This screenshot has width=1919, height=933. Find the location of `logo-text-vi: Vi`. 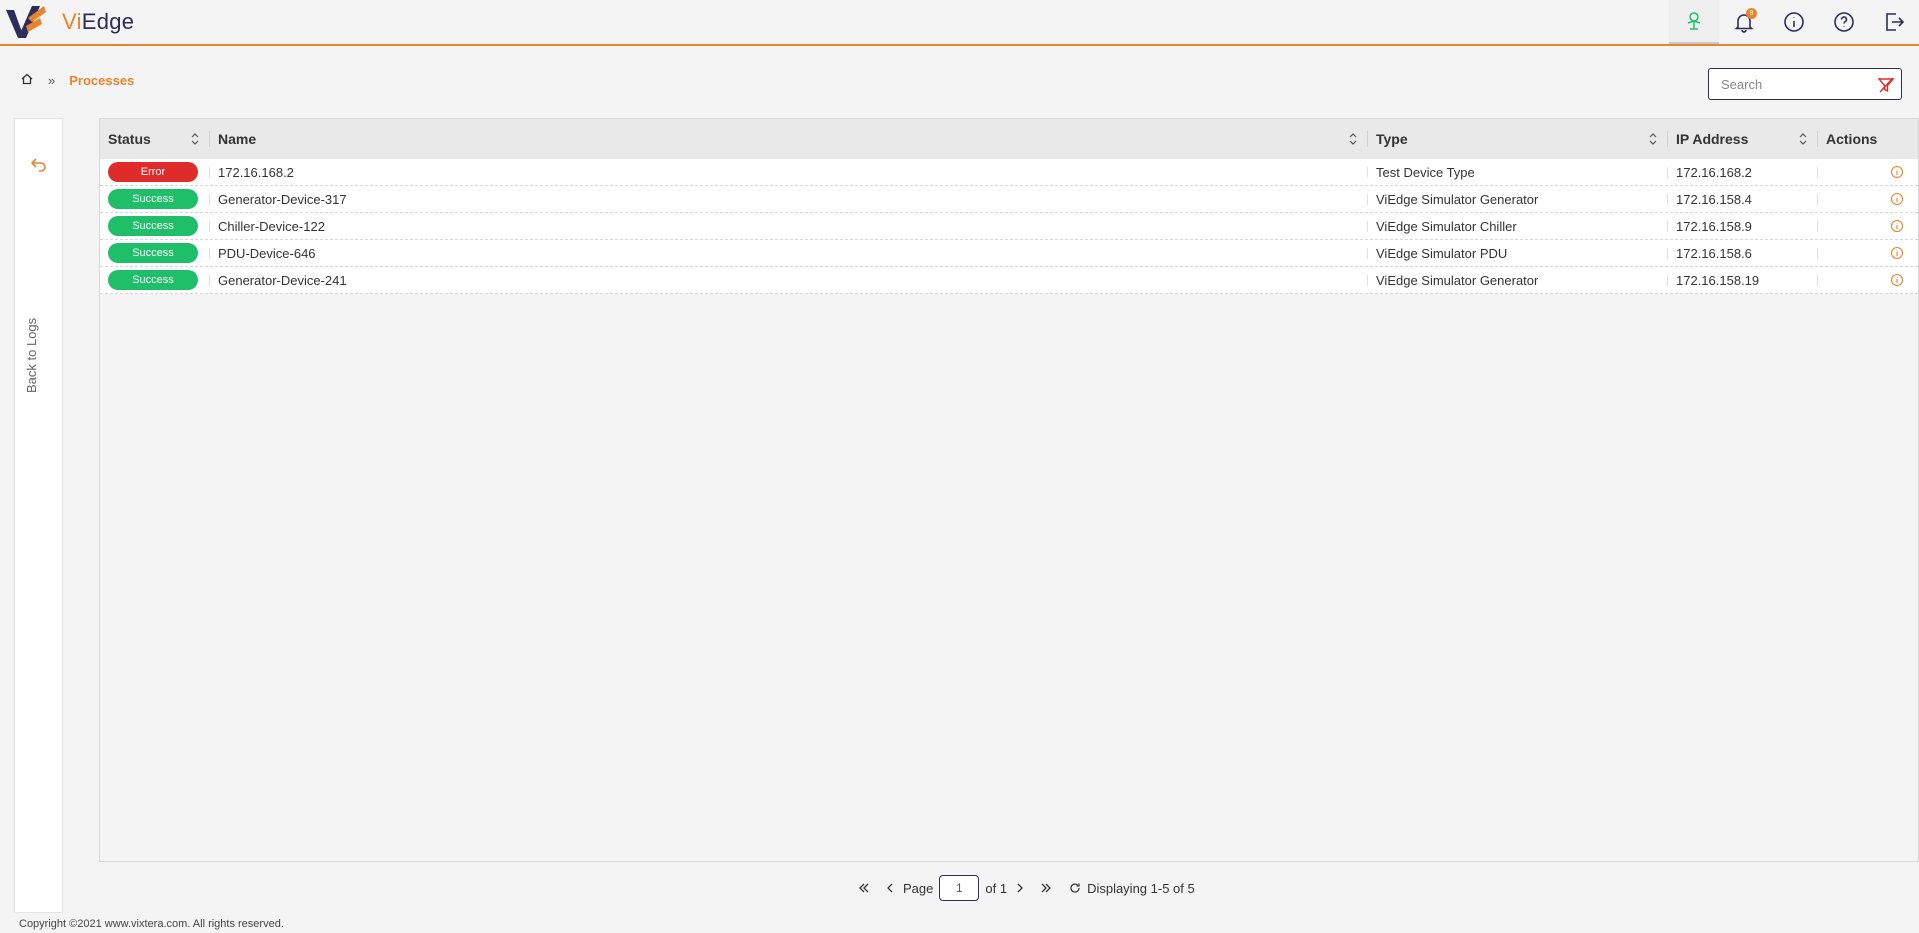

logo-text-vi: Vi is located at coordinates (72, 21).